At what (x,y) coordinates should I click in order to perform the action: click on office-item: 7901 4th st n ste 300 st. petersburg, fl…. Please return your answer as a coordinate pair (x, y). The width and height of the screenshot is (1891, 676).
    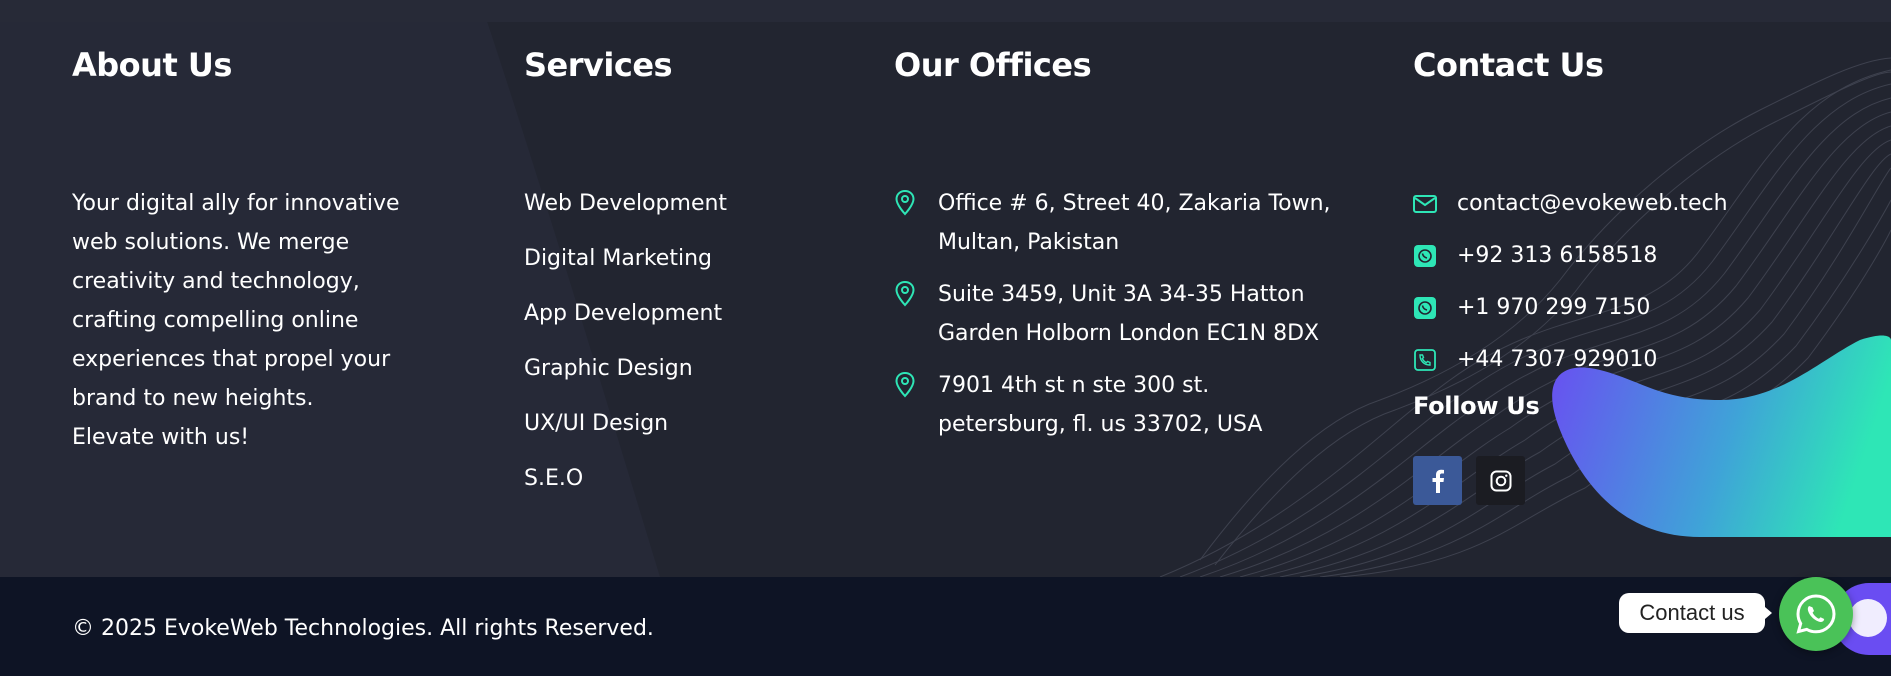
    Looking at the image, I should click on (1124, 405).